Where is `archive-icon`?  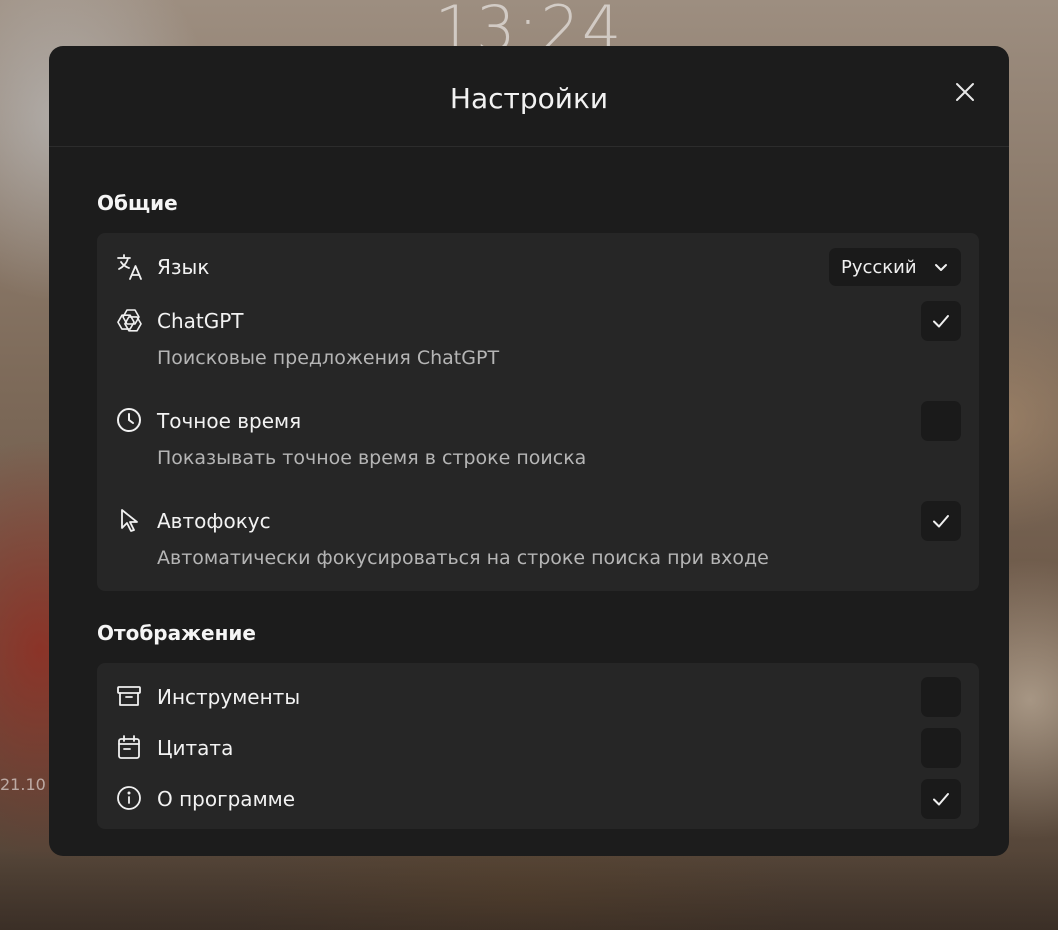 archive-icon is located at coordinates (130, 697).